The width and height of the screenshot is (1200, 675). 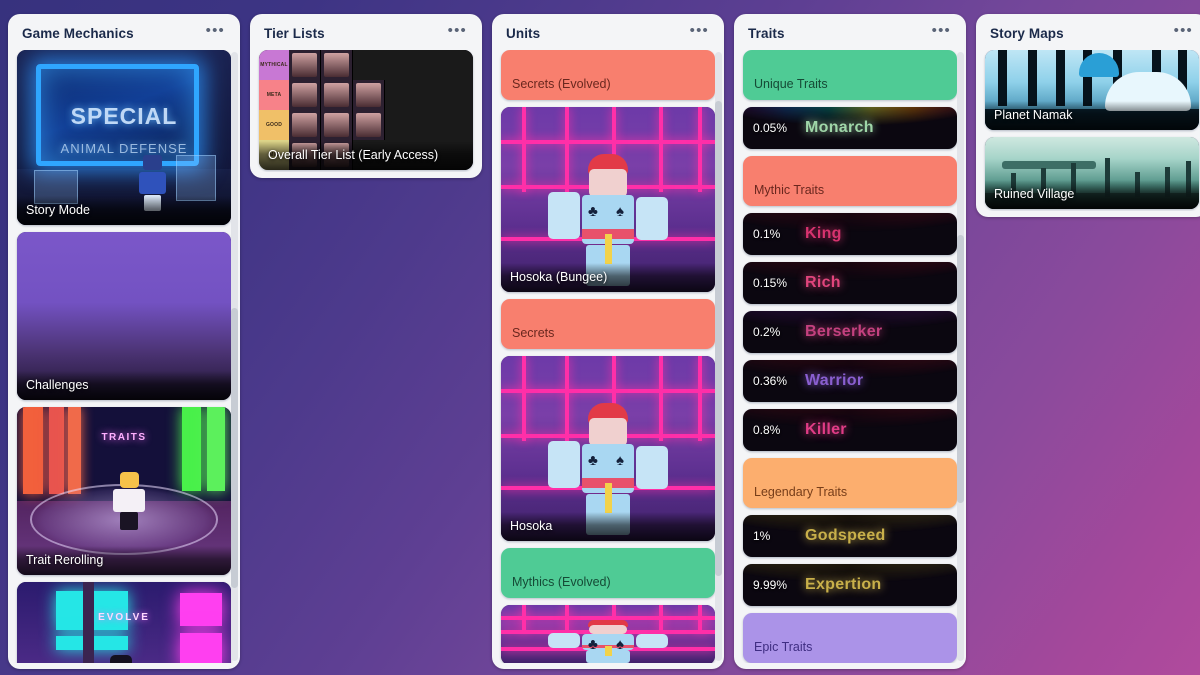 I want to click on trait-name: Monarch, so click(x=839, y=127).